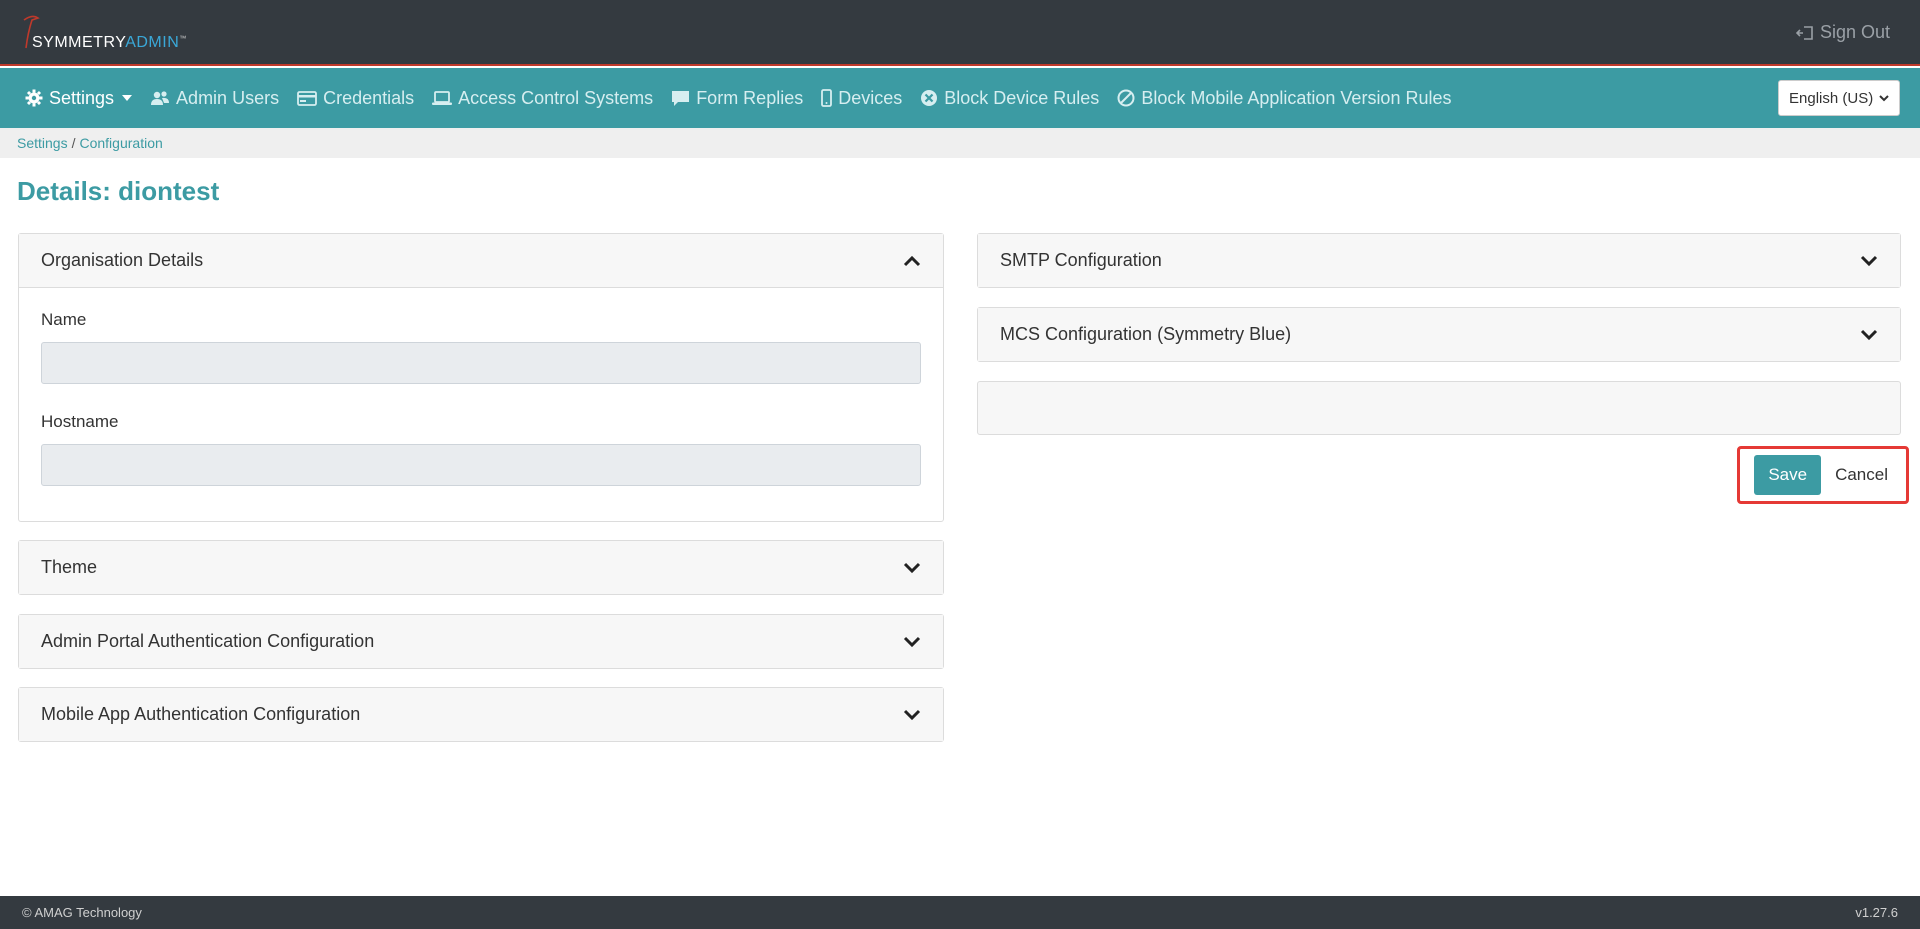 This screenshot has width=1920, height=929. I want to click on theme-panel: Theme, so click(481, 567).